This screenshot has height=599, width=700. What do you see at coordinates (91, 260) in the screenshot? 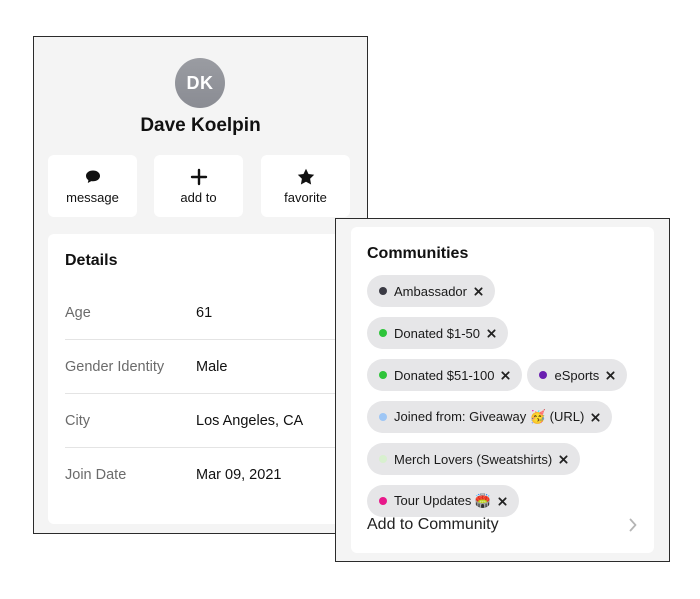
I see `details-title: Details` at bounding box center [91, 260].